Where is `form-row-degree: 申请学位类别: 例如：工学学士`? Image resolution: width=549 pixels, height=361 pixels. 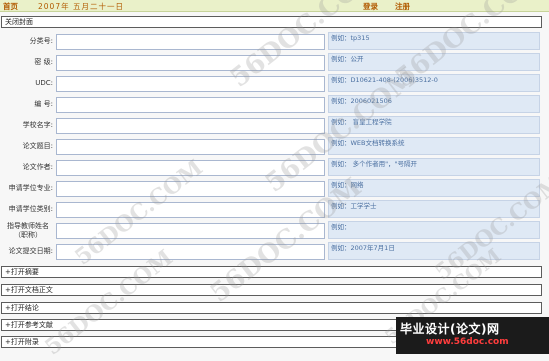 form-row-degree: 申请学位类别: 例如：工学学士 is located at coordinates (274, 210).